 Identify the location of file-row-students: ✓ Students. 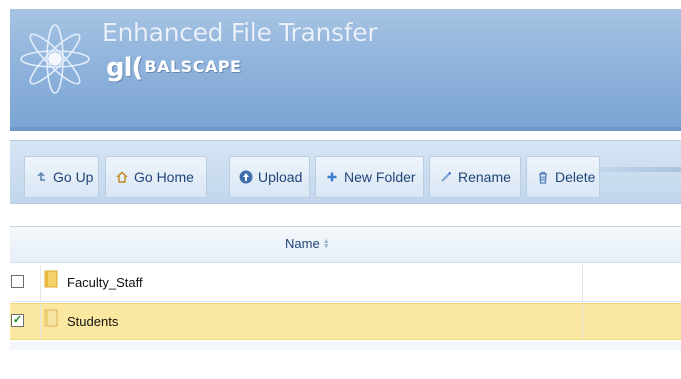
(345, 321).